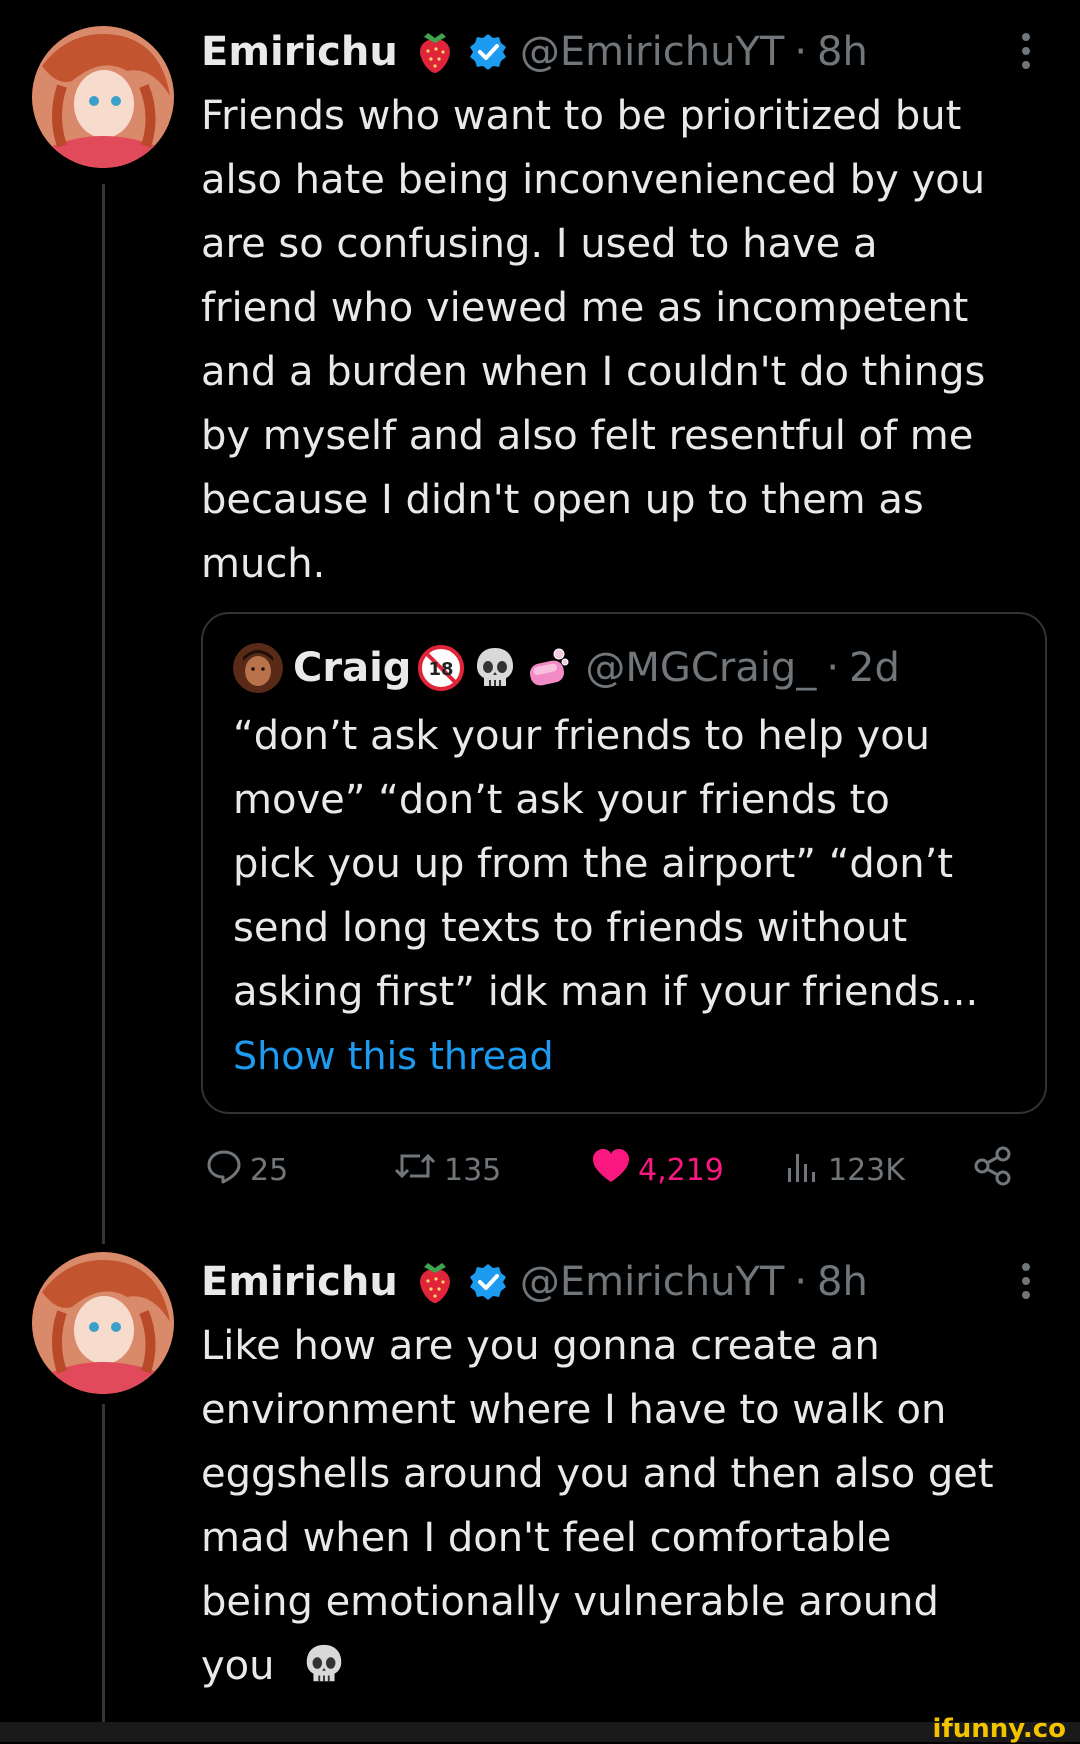 The image size is (1080, 1744). Describe the element at coordinates (539, 244) in the screenshot. I see `tweet-line: are so confusing. I used to have a` at that location.